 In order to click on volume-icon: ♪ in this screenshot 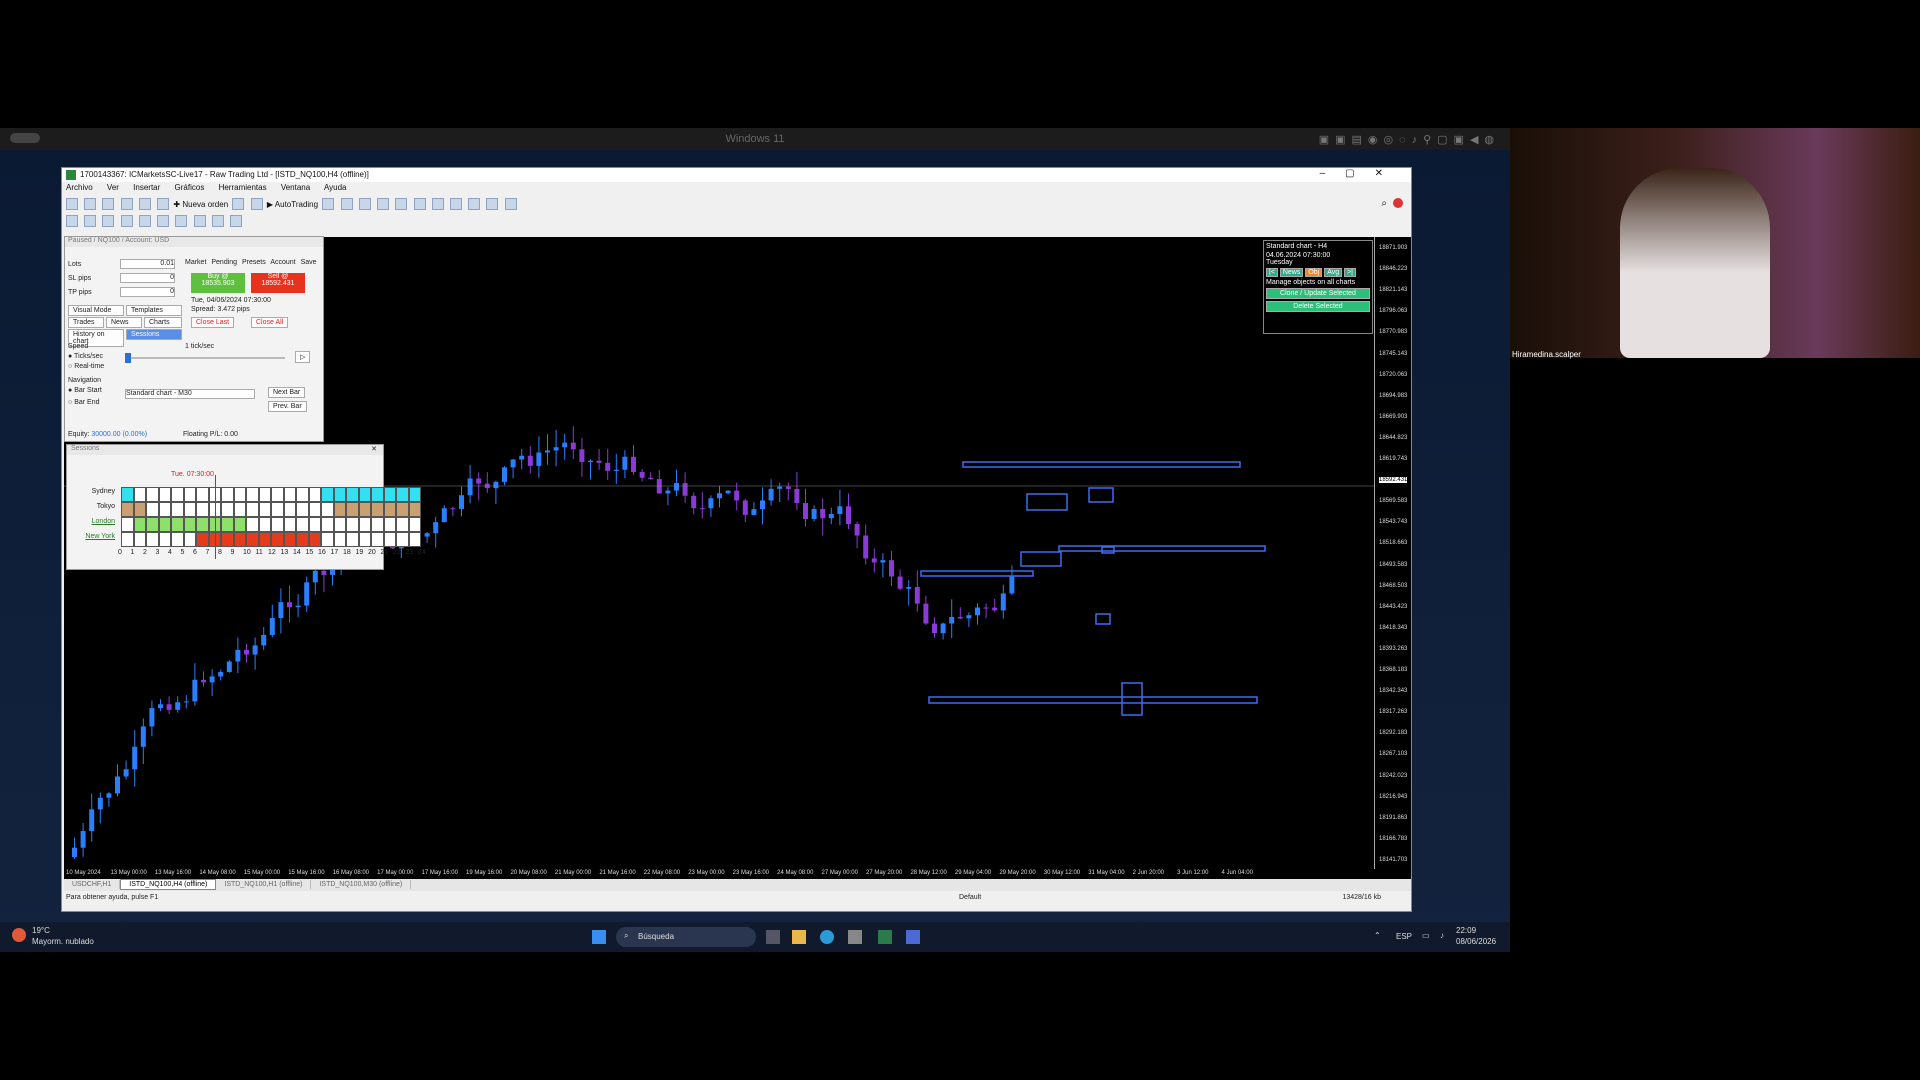, I will do `click(1442, 935)`.